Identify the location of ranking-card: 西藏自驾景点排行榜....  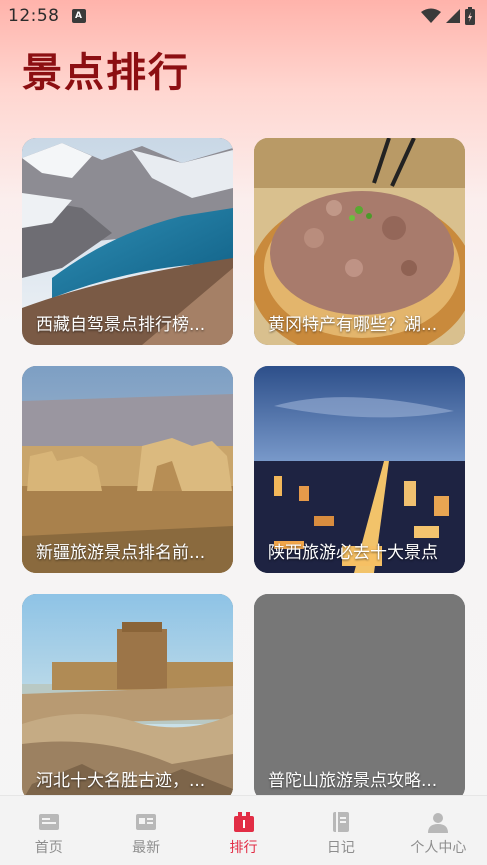
(127, 241).